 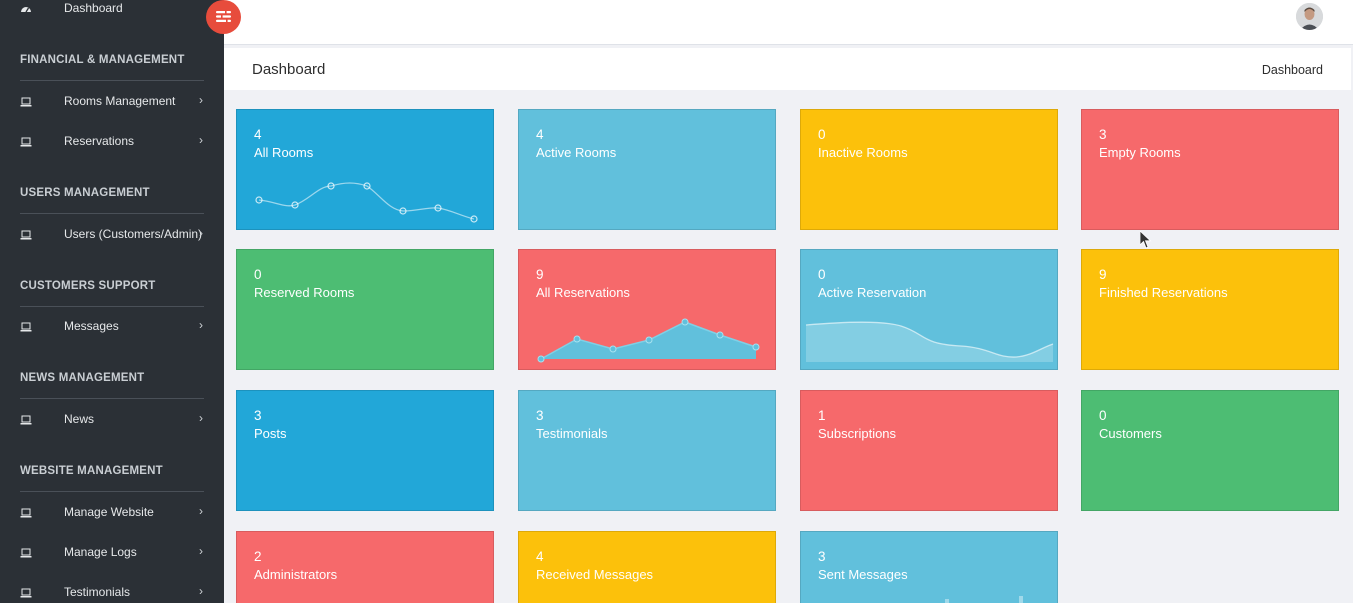 I want to click on sidebar-item-users: Users (Customers/Admin) ›, so click(x=112, y=235).